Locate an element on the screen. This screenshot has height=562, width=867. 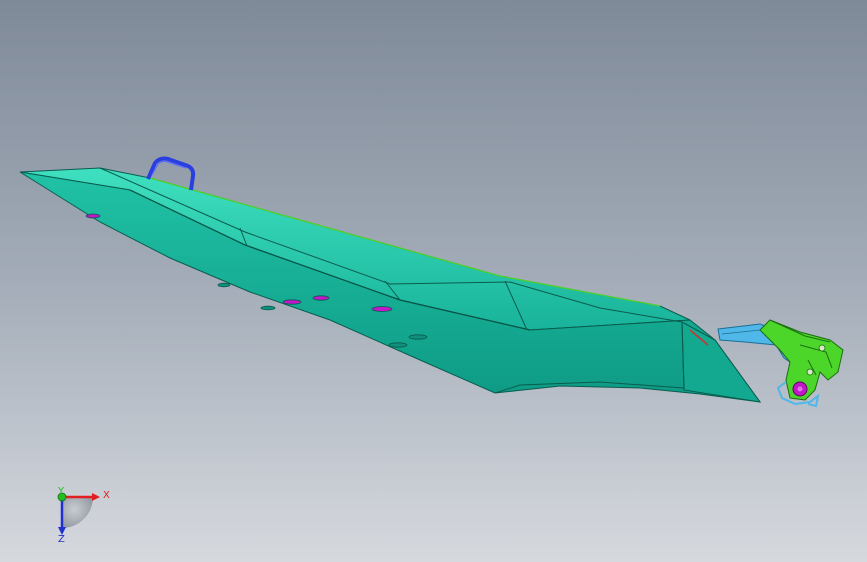
x-axis-label: X is located at coordinates (106, 495).